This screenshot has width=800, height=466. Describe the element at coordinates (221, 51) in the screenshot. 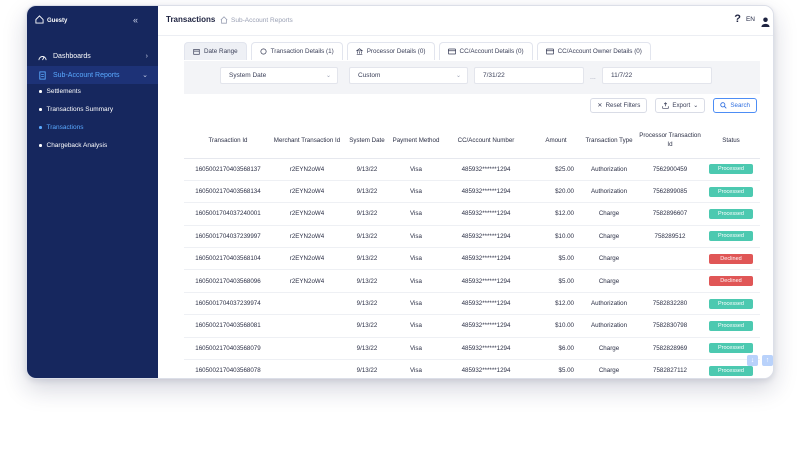

I see `tab-label: Date Range` at that location.